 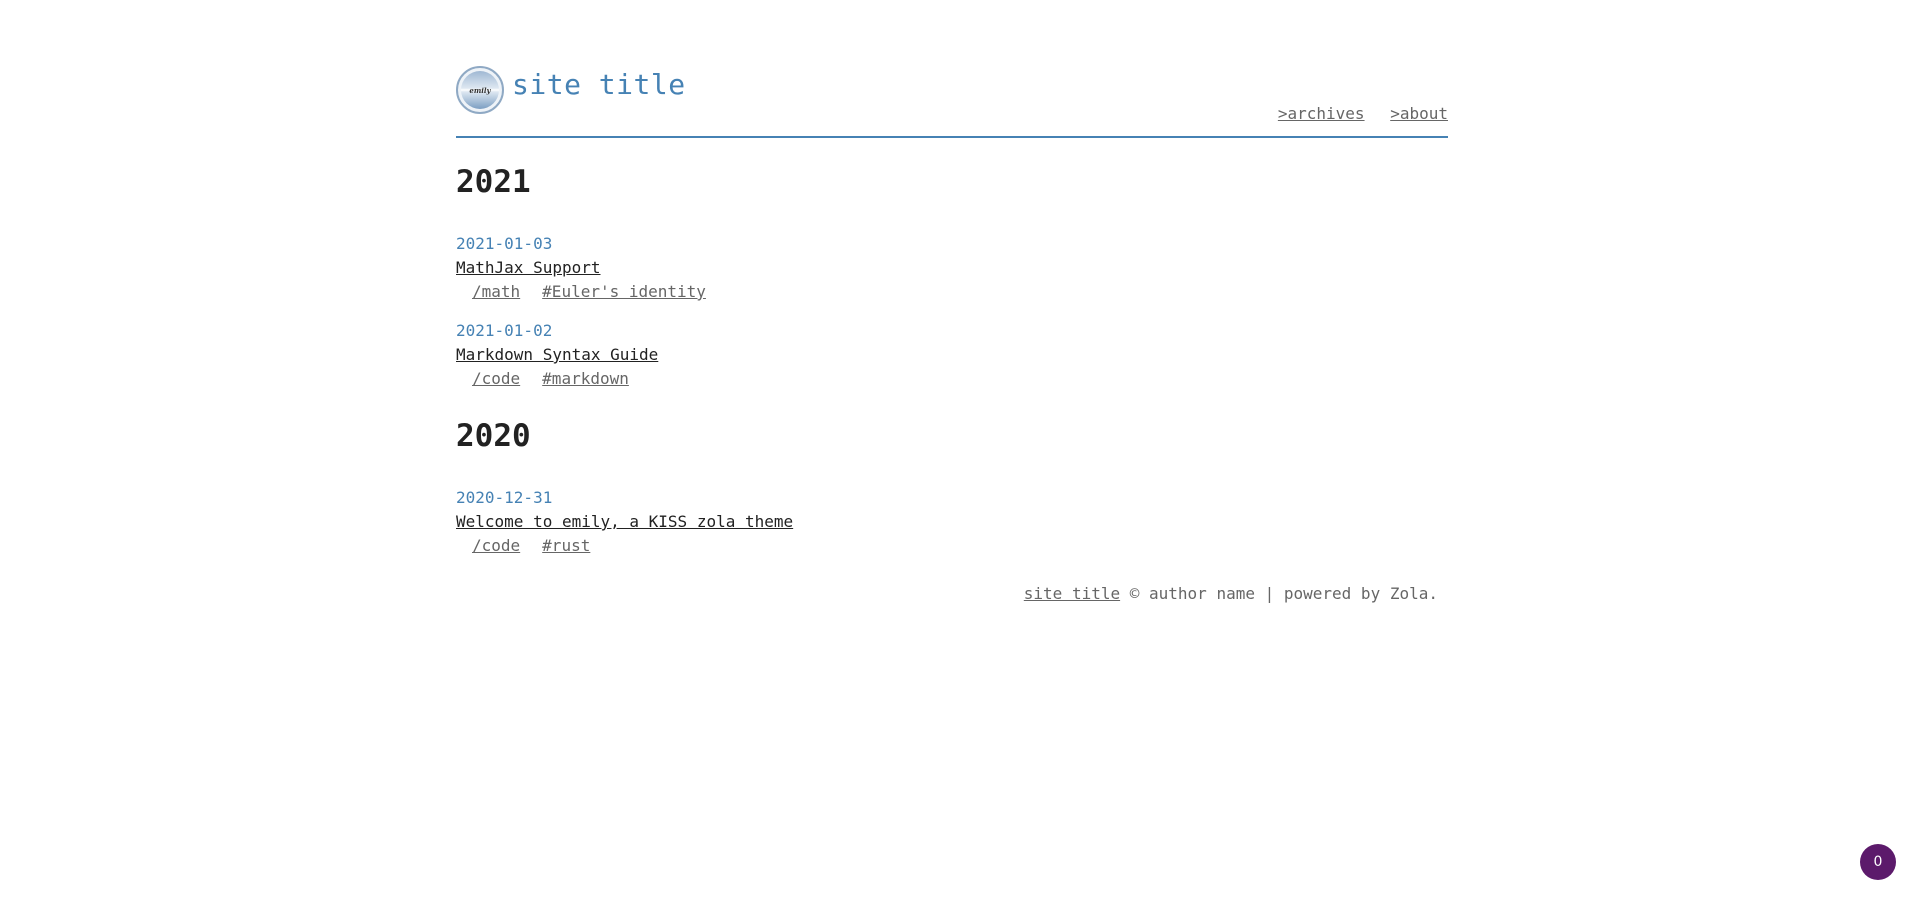 What do you see at coordinates (528, 267) in the screenshot?
I see `post-title-link: MathJax Support` at bounding box center [528, 267].